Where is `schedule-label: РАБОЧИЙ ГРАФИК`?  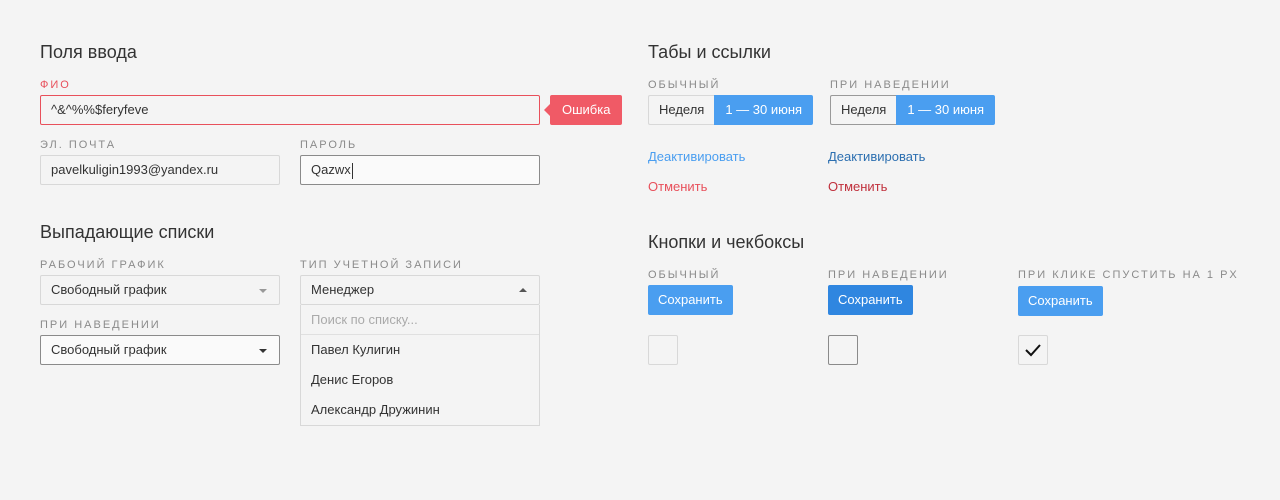
schedule-label: РАБОЧИЙ ГРАФИК is located at coordinates (103, 265).